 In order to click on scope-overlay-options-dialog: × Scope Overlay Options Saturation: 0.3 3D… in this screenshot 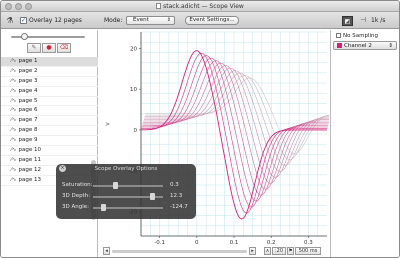, I will do `click(126, 191)`.